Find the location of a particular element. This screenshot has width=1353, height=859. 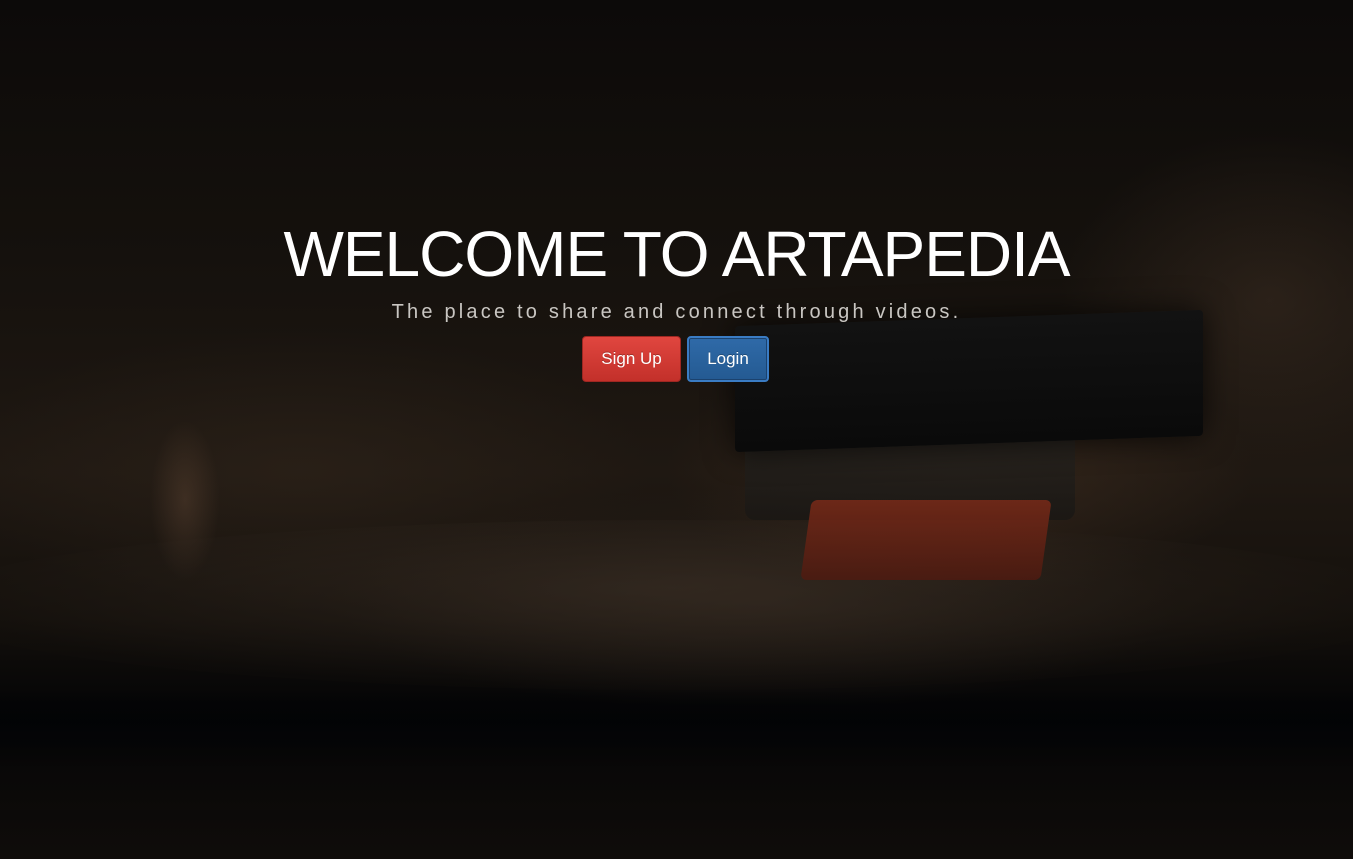

page-title: WELCOME TO ARTAPEDIA is located at coordinates (676, 254).